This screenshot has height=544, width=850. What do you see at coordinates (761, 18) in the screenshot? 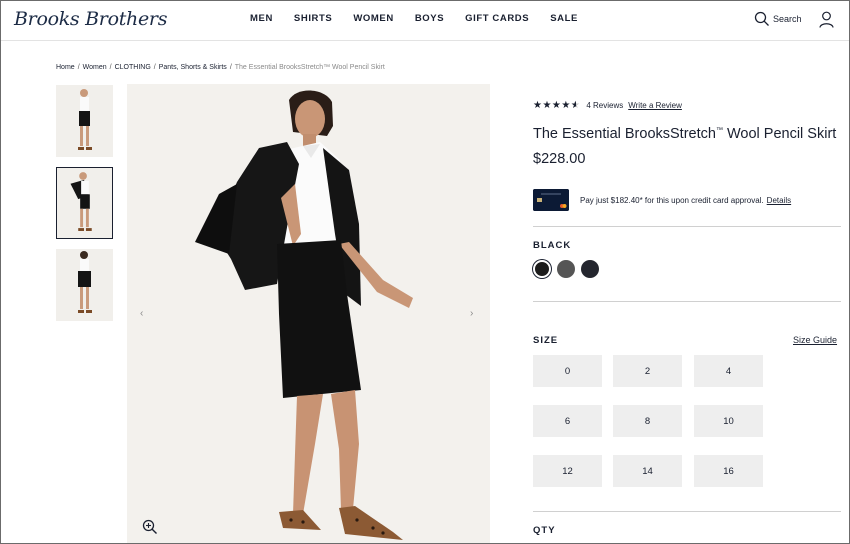
I see `search-icon` at bounding box center [761, 18].